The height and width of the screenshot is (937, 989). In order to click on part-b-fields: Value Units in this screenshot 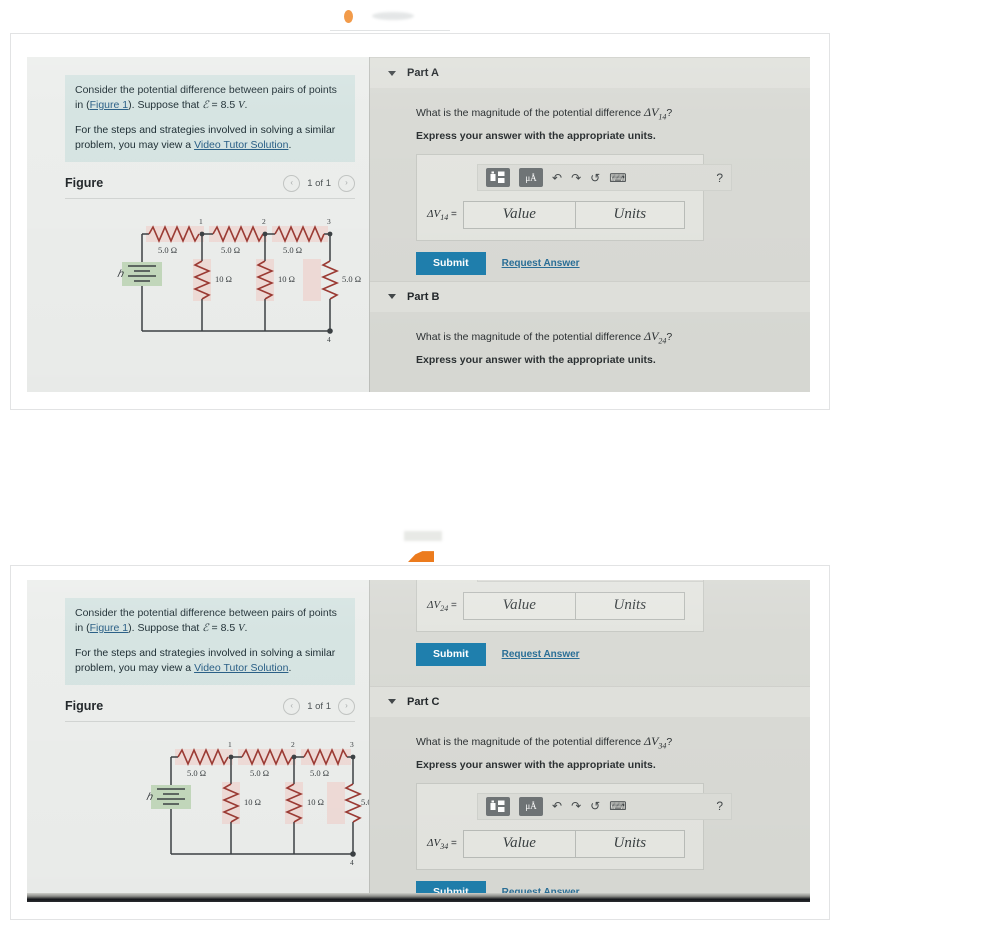, I will do `click(573, 606)`.